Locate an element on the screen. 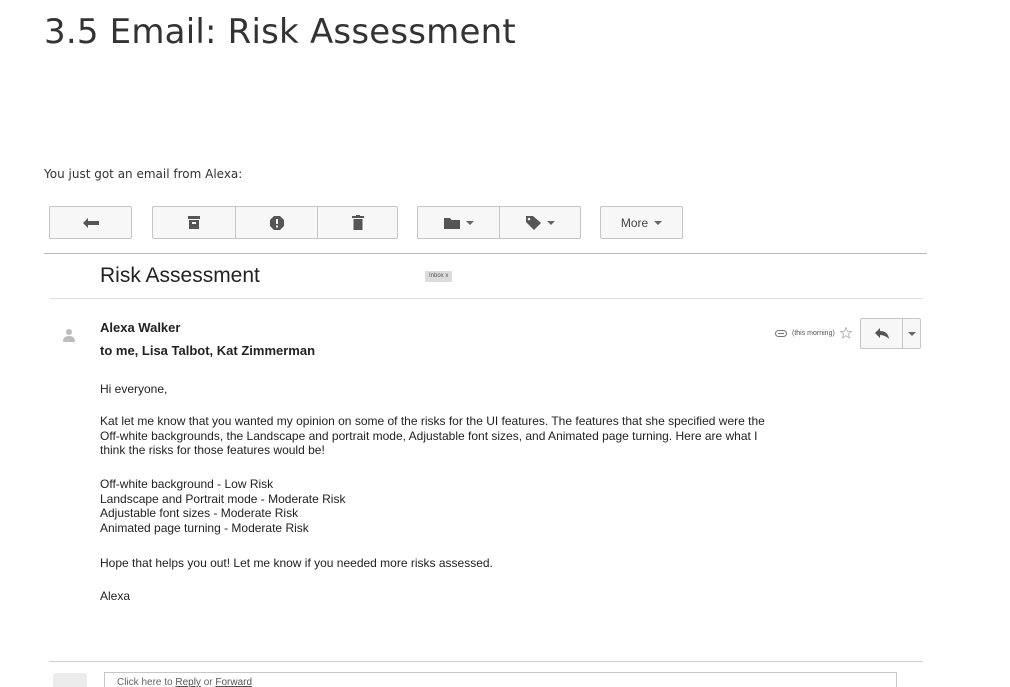 The image size is (1010, 687). avatar is located at coordinates (69, 335).